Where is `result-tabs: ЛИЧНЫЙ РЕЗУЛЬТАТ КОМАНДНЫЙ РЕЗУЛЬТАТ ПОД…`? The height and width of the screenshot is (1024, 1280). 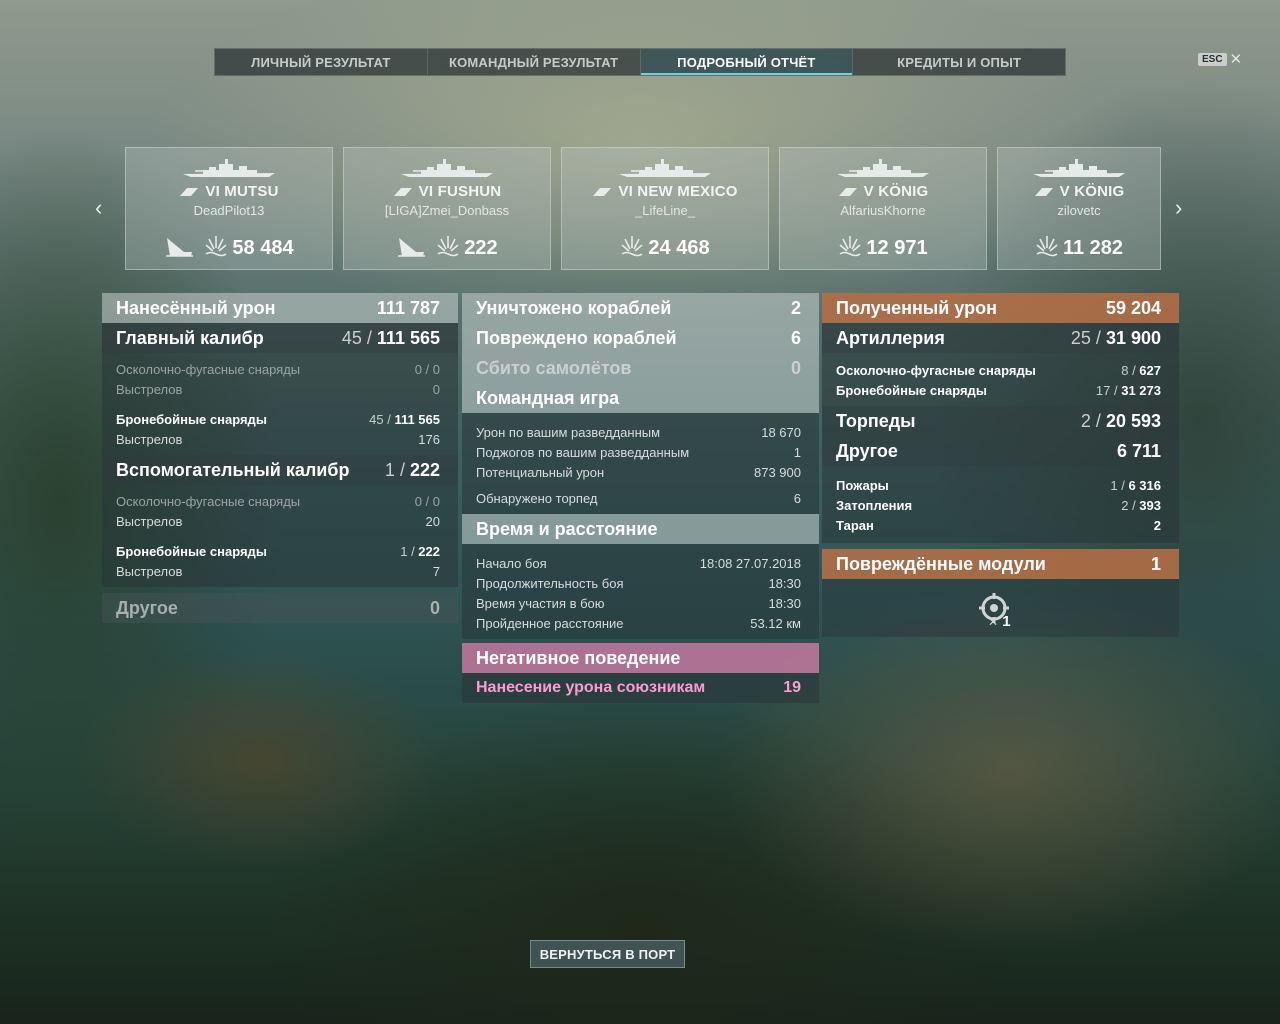 result-tabs: ЛИЧНЫЙ РЕЗУЛЬТАТ КОМАНДНЫЙ РЕЗУЛЬТАТ ПОД… is located at coordinates (640, 62).